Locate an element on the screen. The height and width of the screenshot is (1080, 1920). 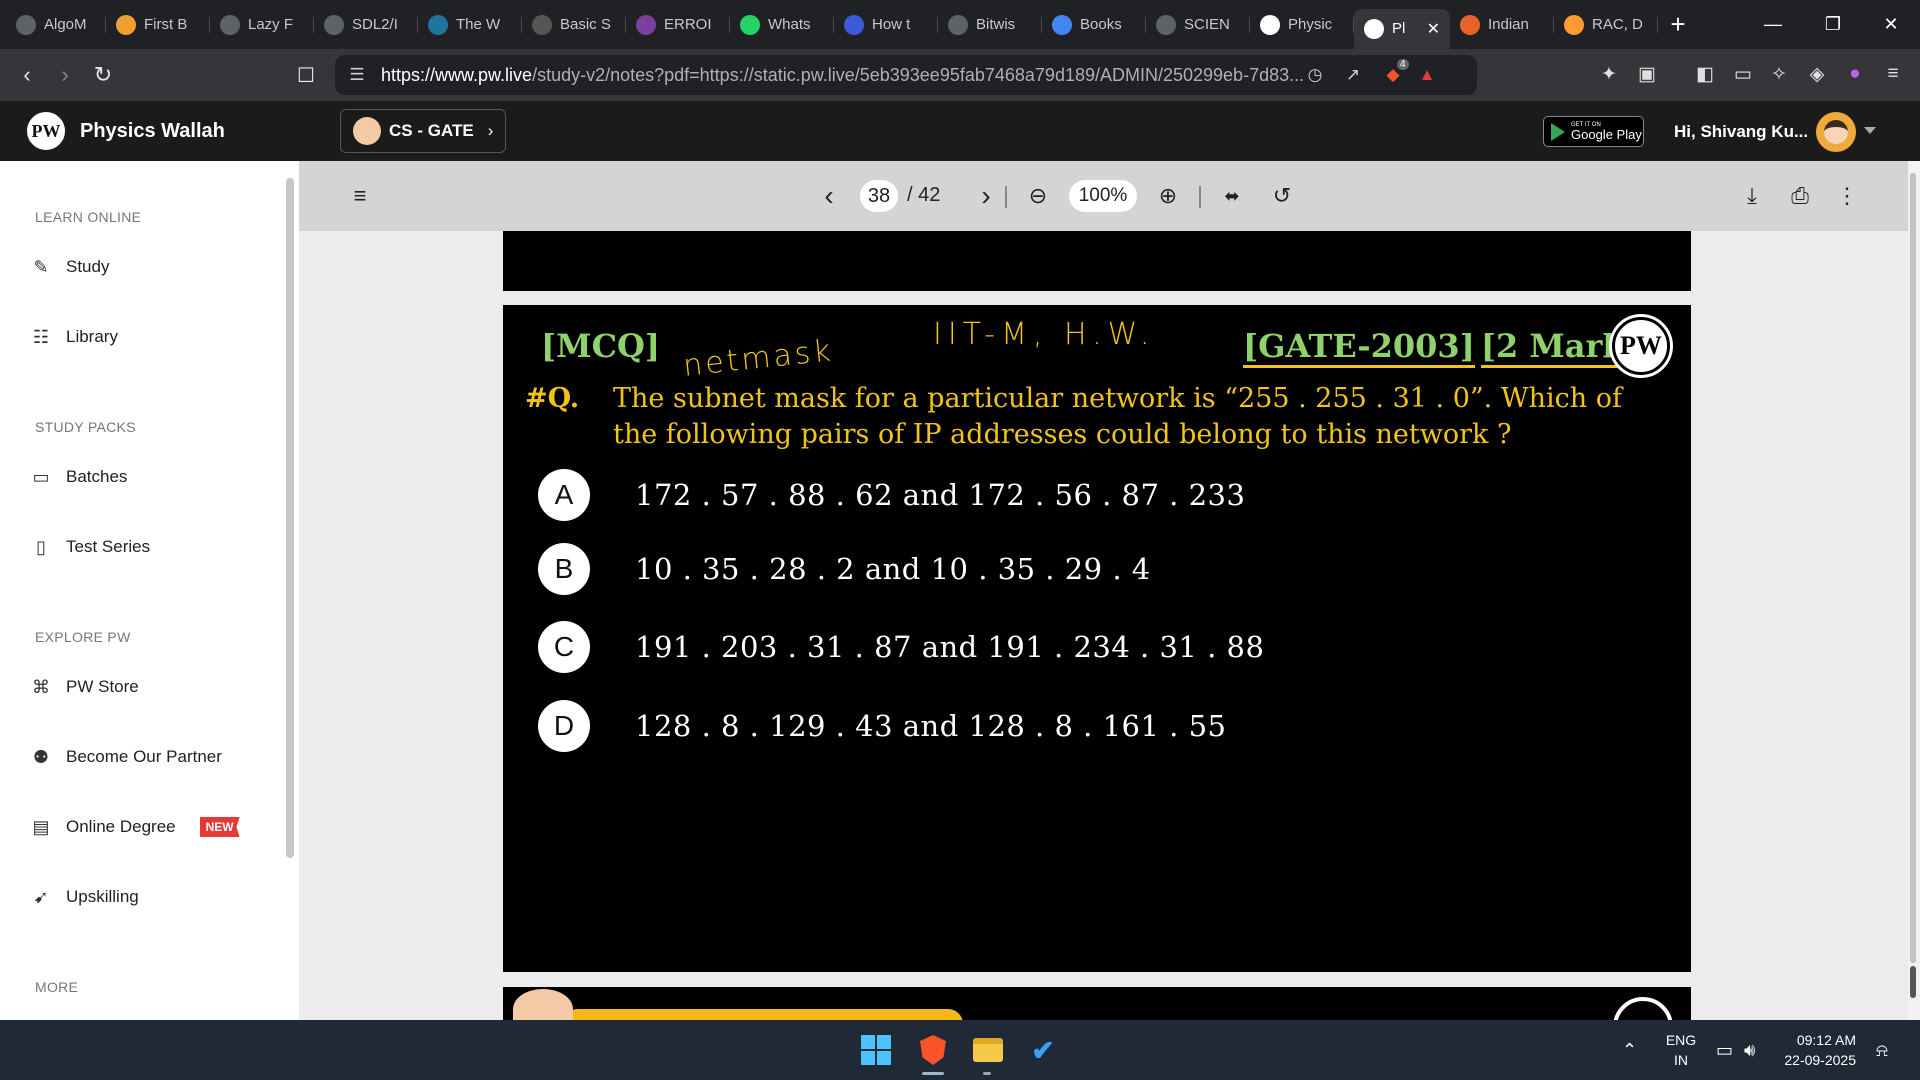
tray-chevron-up-icon: ⌃ is located at coordinates (1629, 1050).